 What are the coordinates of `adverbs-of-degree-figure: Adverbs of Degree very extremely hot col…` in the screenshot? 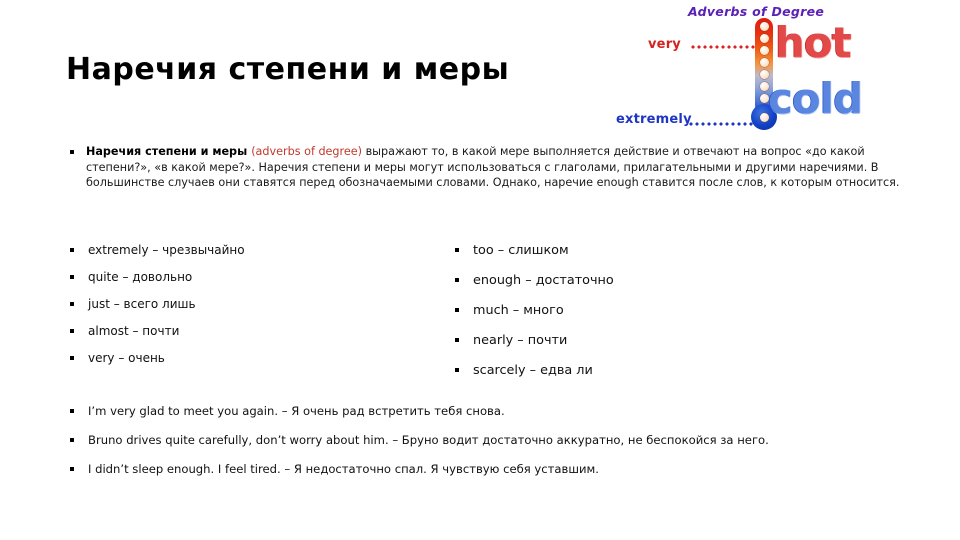 It's located at (788, 73).